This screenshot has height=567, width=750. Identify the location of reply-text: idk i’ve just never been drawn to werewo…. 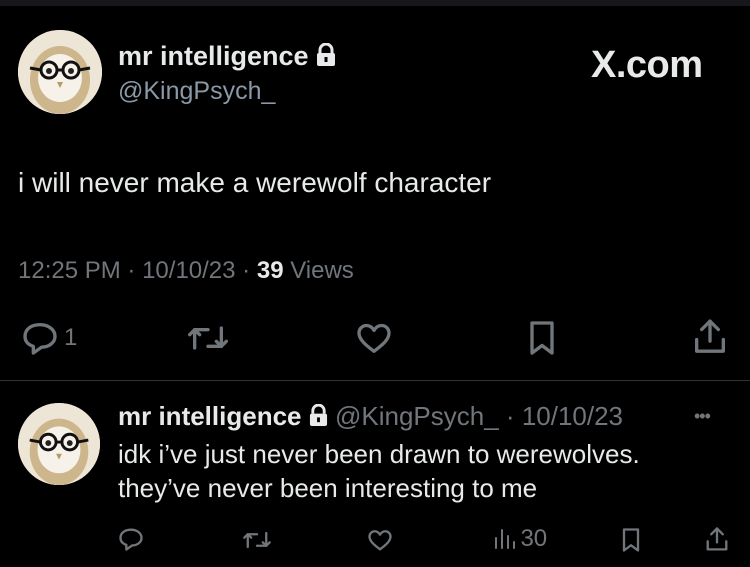
(379, 471).